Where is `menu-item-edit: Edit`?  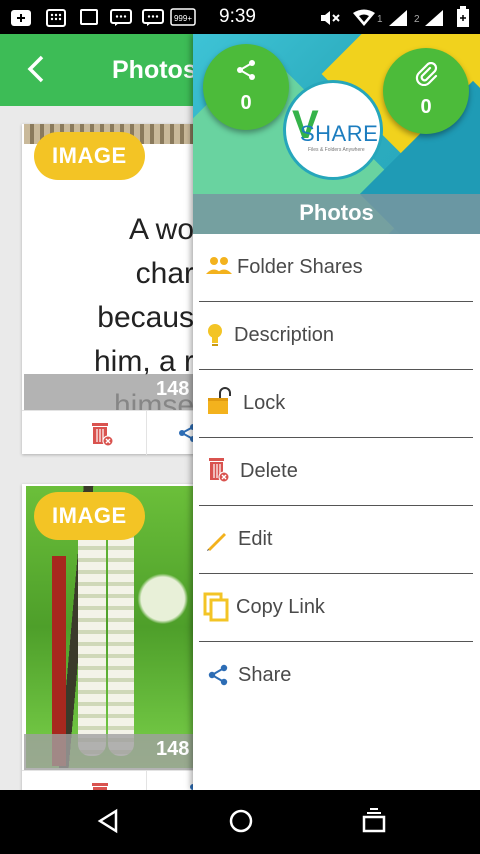
menu-item-edit: Edit is located at coordinates (336, 540).